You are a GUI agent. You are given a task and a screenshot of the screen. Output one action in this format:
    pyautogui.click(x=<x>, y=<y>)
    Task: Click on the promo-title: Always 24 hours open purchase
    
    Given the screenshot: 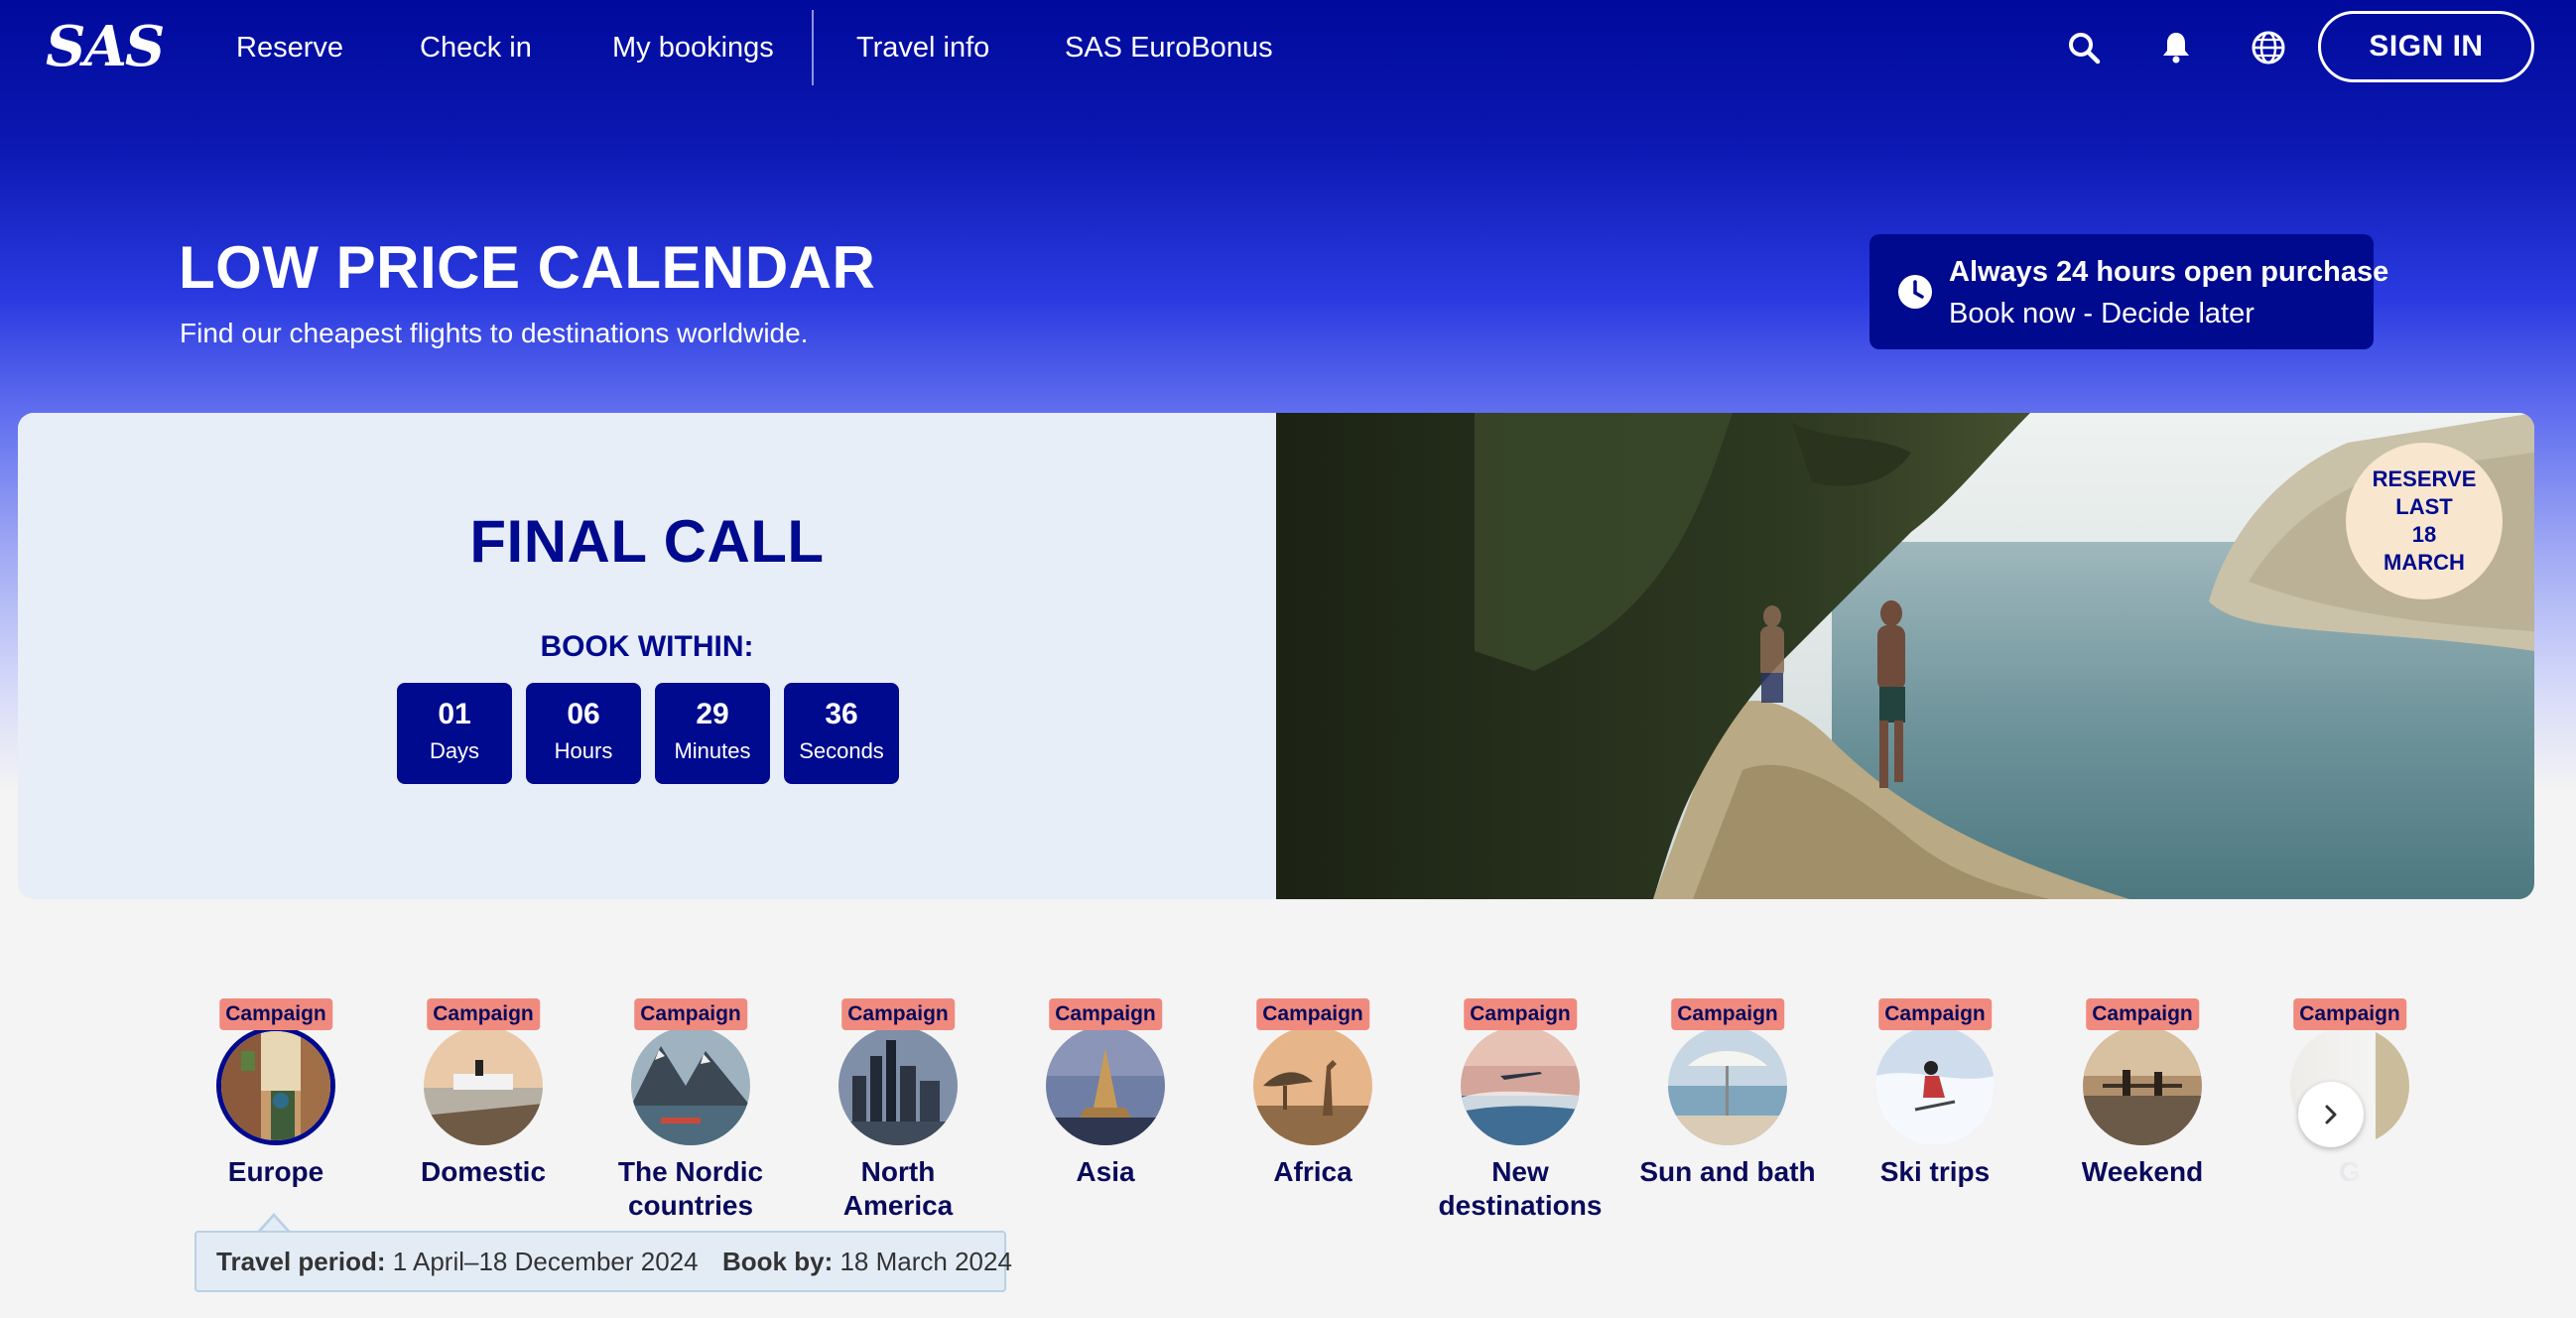 What is the action you would take?
    pyautogui.click(x=2169, y=272)
    